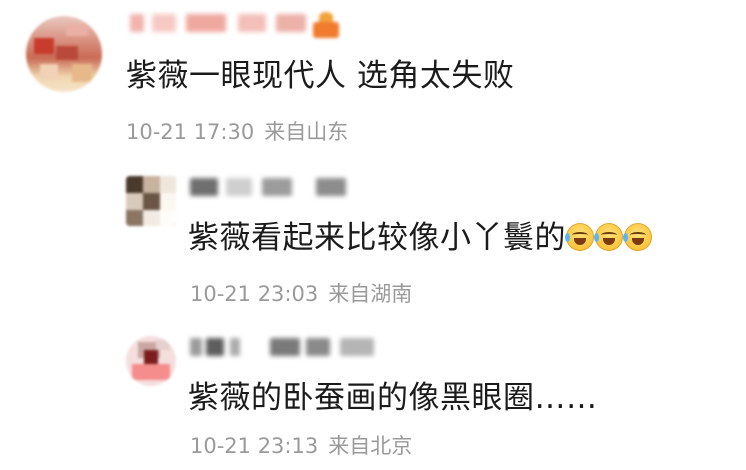 The image size is (746, 470). I want to click on reply-meta: 10-21 23:13 来自北京, so click(301, 445).